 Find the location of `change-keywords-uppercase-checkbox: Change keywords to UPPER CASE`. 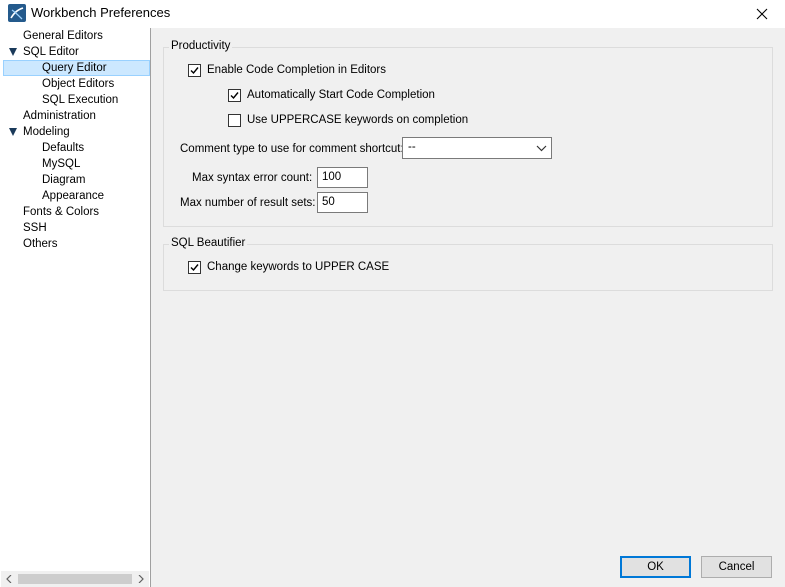

change-keywords-uppercase-checkbox: Change keywords to UPPER CASE is located at coordinates (288, 267).